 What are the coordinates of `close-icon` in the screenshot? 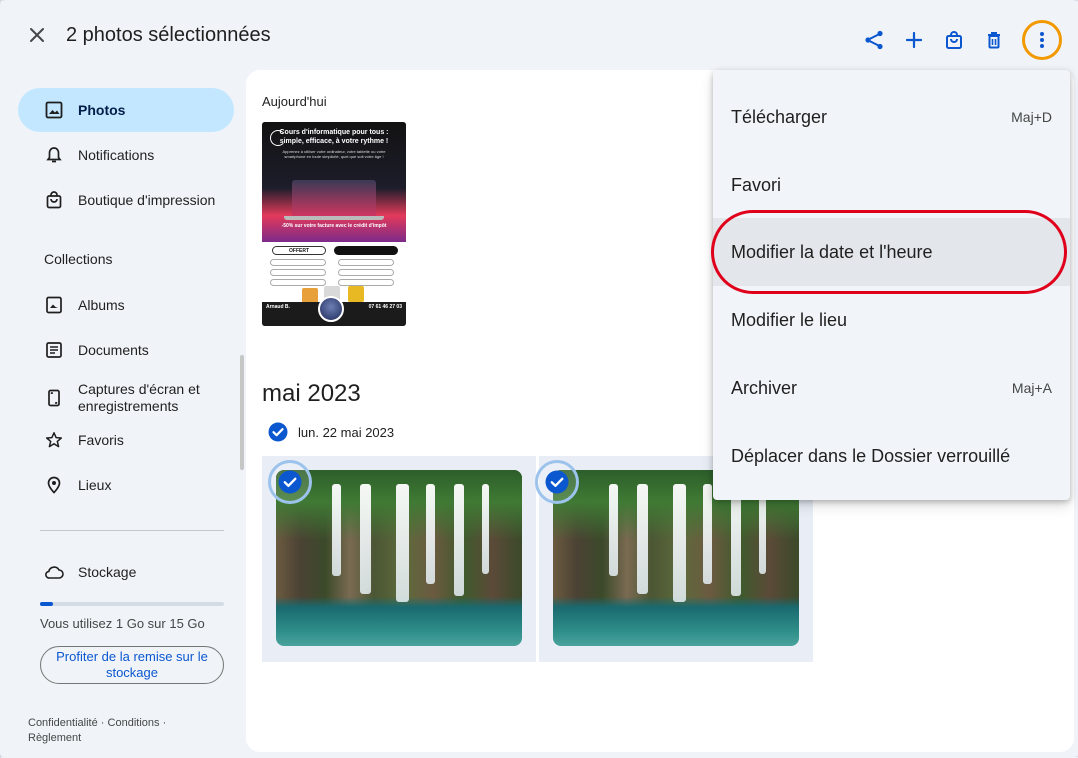 It's located at (37, 35).